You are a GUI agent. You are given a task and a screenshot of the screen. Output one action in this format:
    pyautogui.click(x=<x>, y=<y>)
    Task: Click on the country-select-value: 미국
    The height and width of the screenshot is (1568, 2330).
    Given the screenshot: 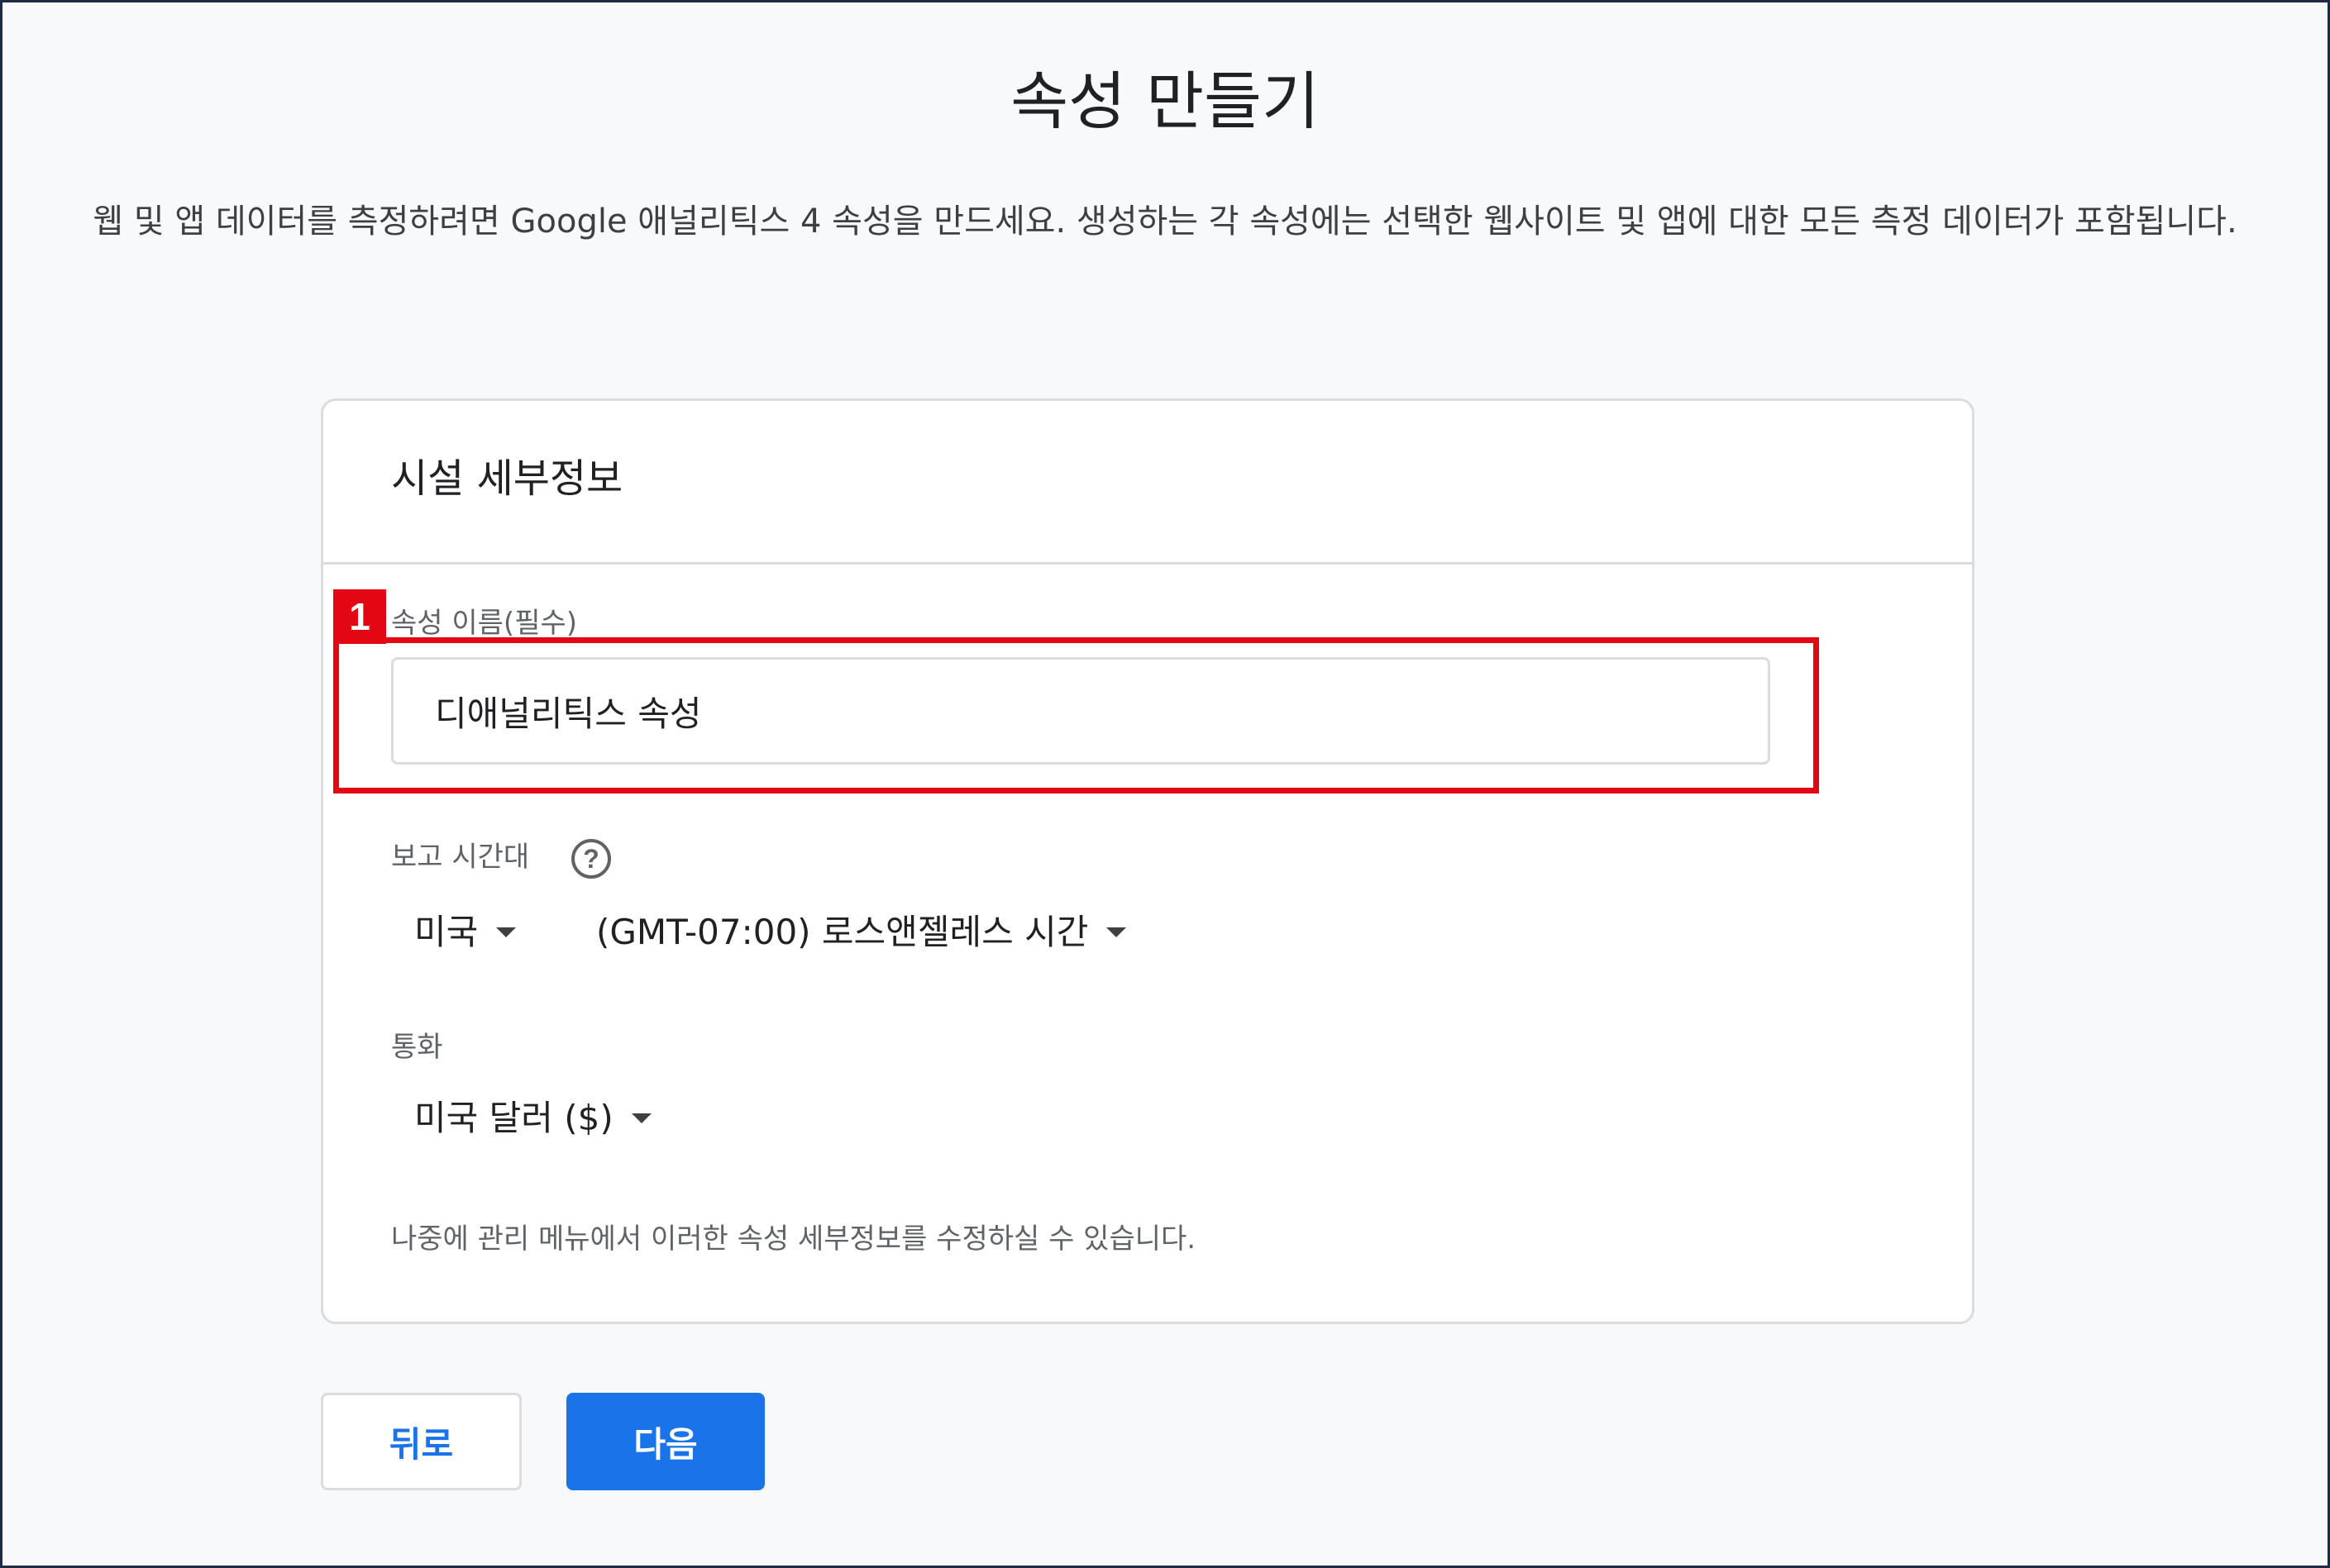 What is the action you would take?
    pyautogui.click(x=446, y=932)
    